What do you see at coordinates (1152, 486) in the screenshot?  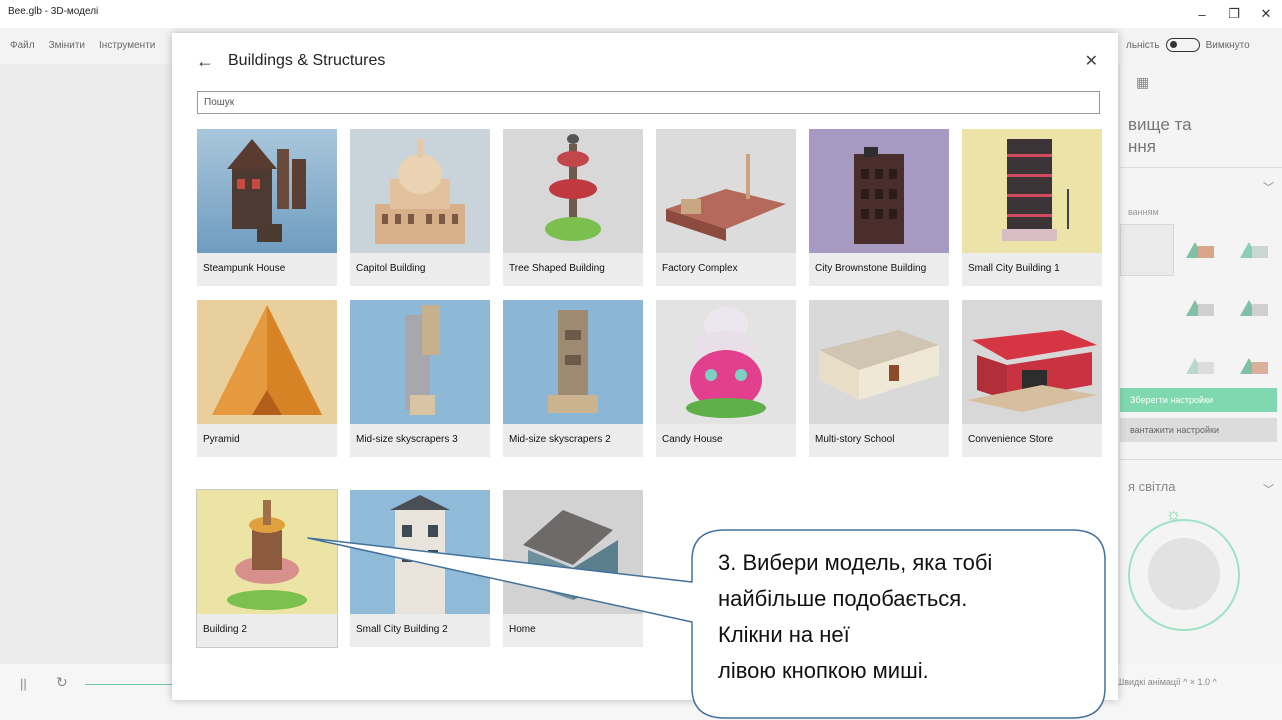 I see `light-section-label: я світла` at bounding box center [1152, 486].